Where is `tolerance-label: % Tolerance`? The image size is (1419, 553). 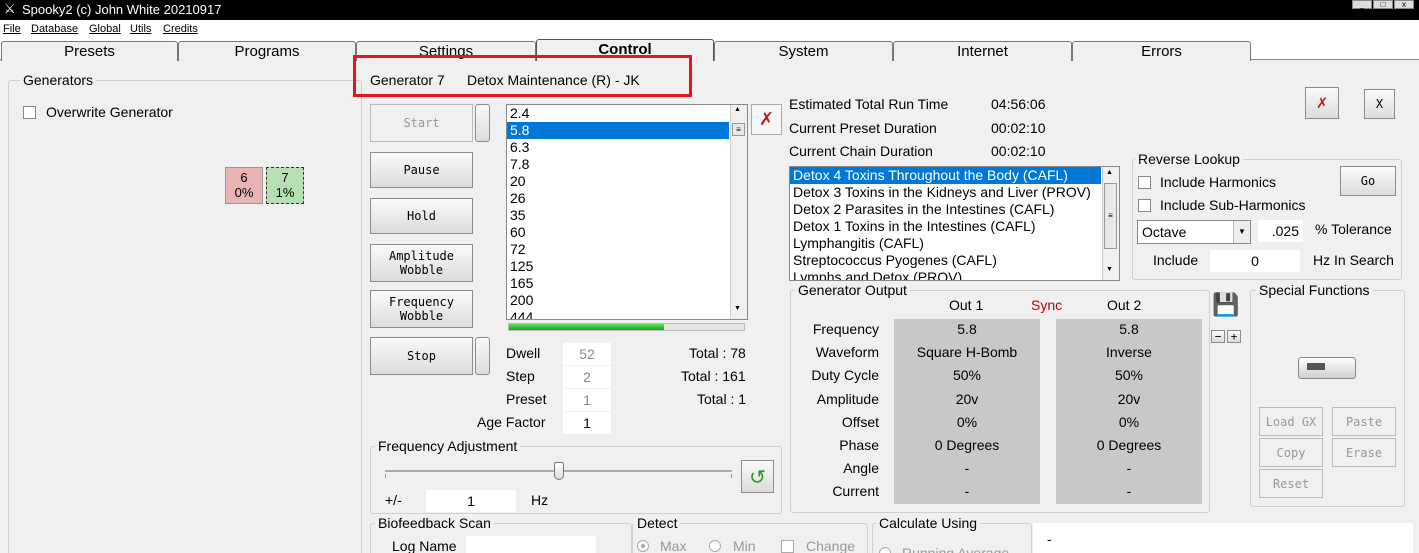
tolerance-label: % Tolerance is located at coordinates (1353, 229).